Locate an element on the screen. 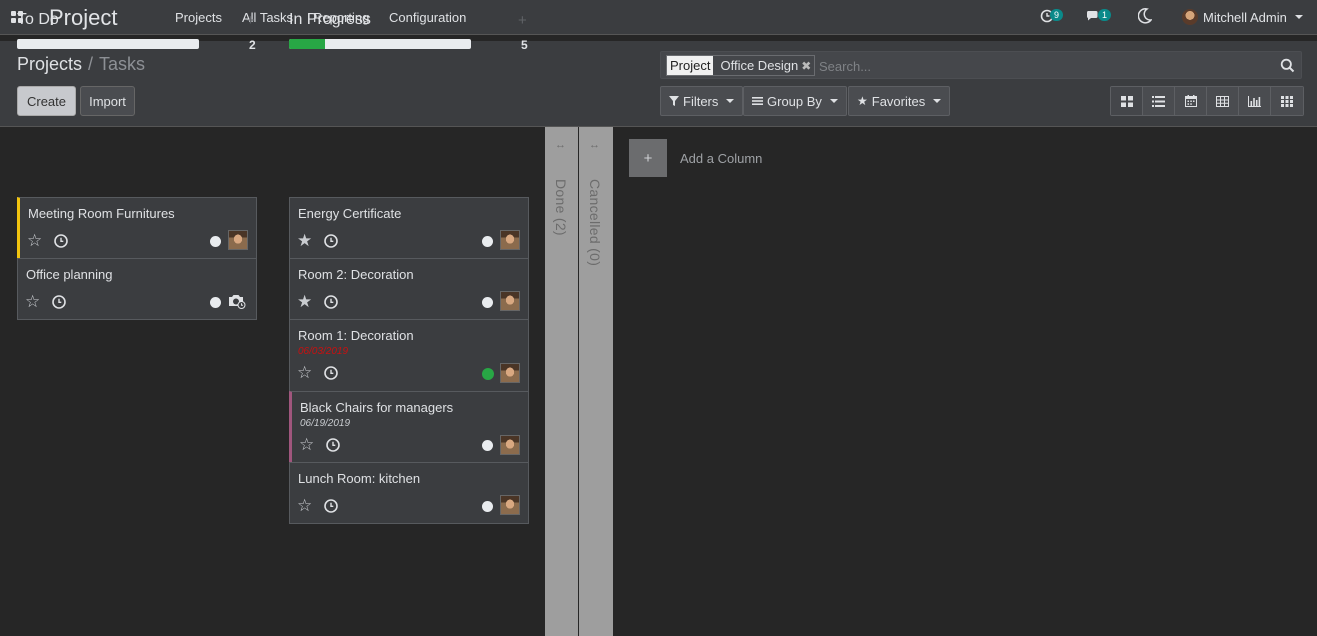  facet-value: Office Design is located at coordinates (759, 65).